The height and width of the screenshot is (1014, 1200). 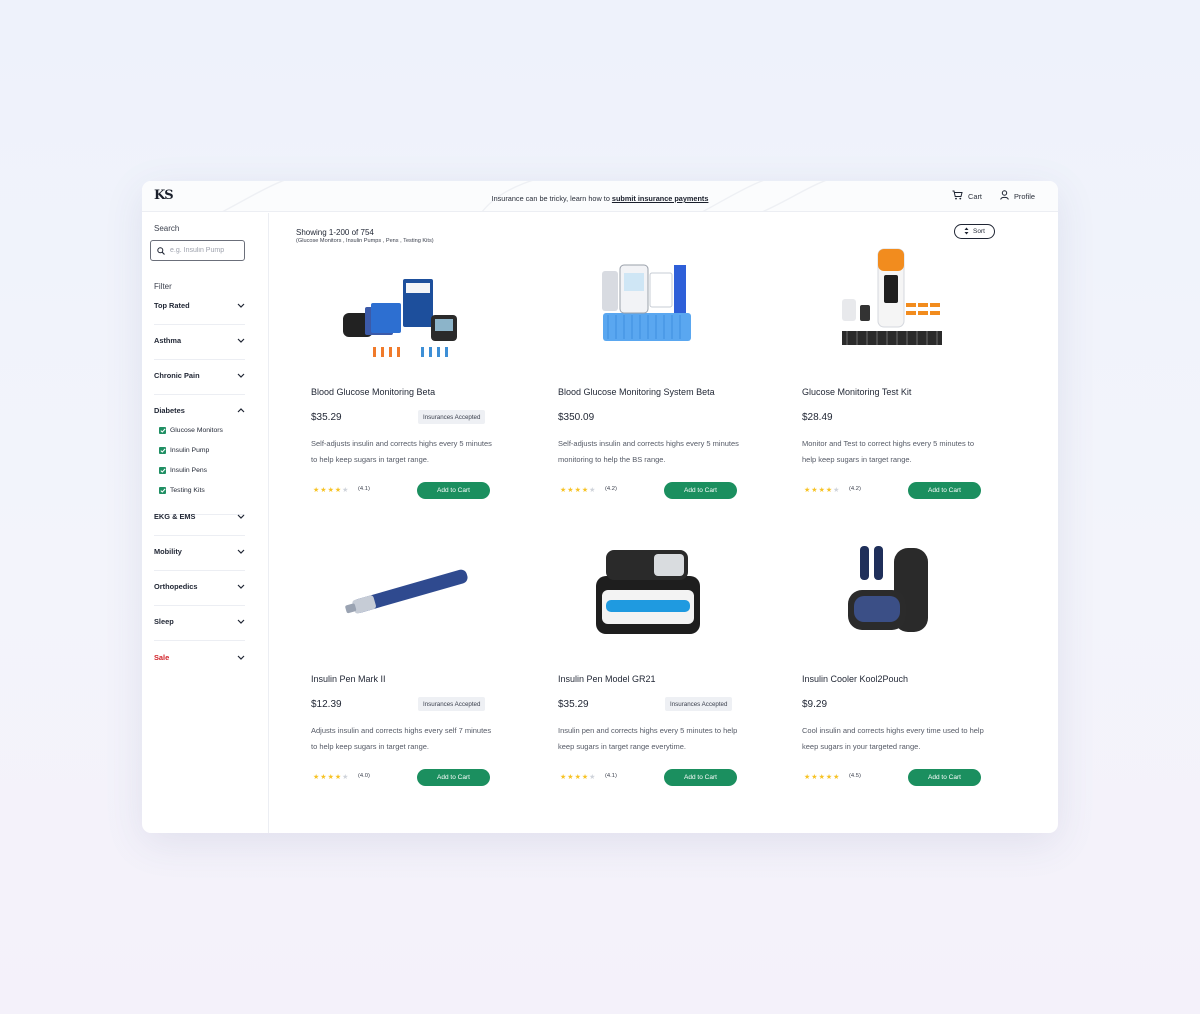 What do you see at coordinates (856, 392) in the screenshot?
I see `product-name: Glucose Monitoring Test Kit` at bounding box center [856, 392].